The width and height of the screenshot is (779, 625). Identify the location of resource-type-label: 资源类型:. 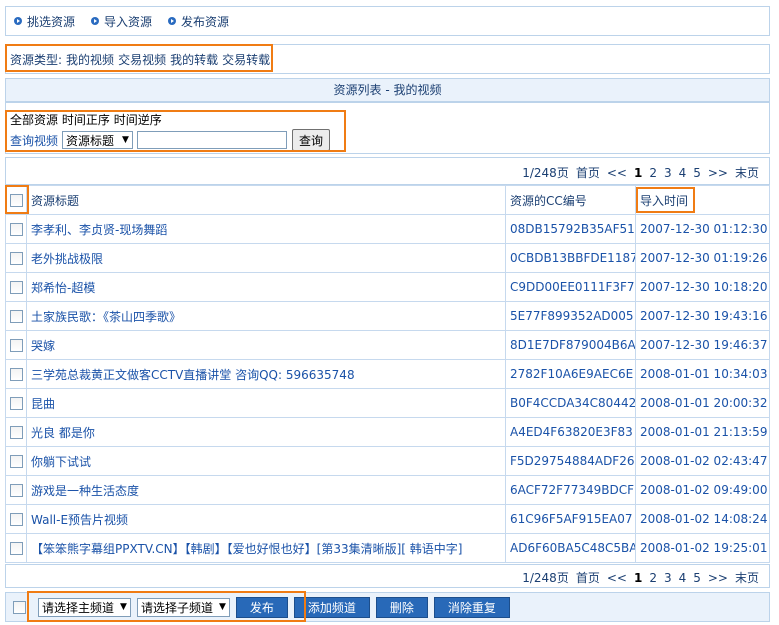
(36, 59).